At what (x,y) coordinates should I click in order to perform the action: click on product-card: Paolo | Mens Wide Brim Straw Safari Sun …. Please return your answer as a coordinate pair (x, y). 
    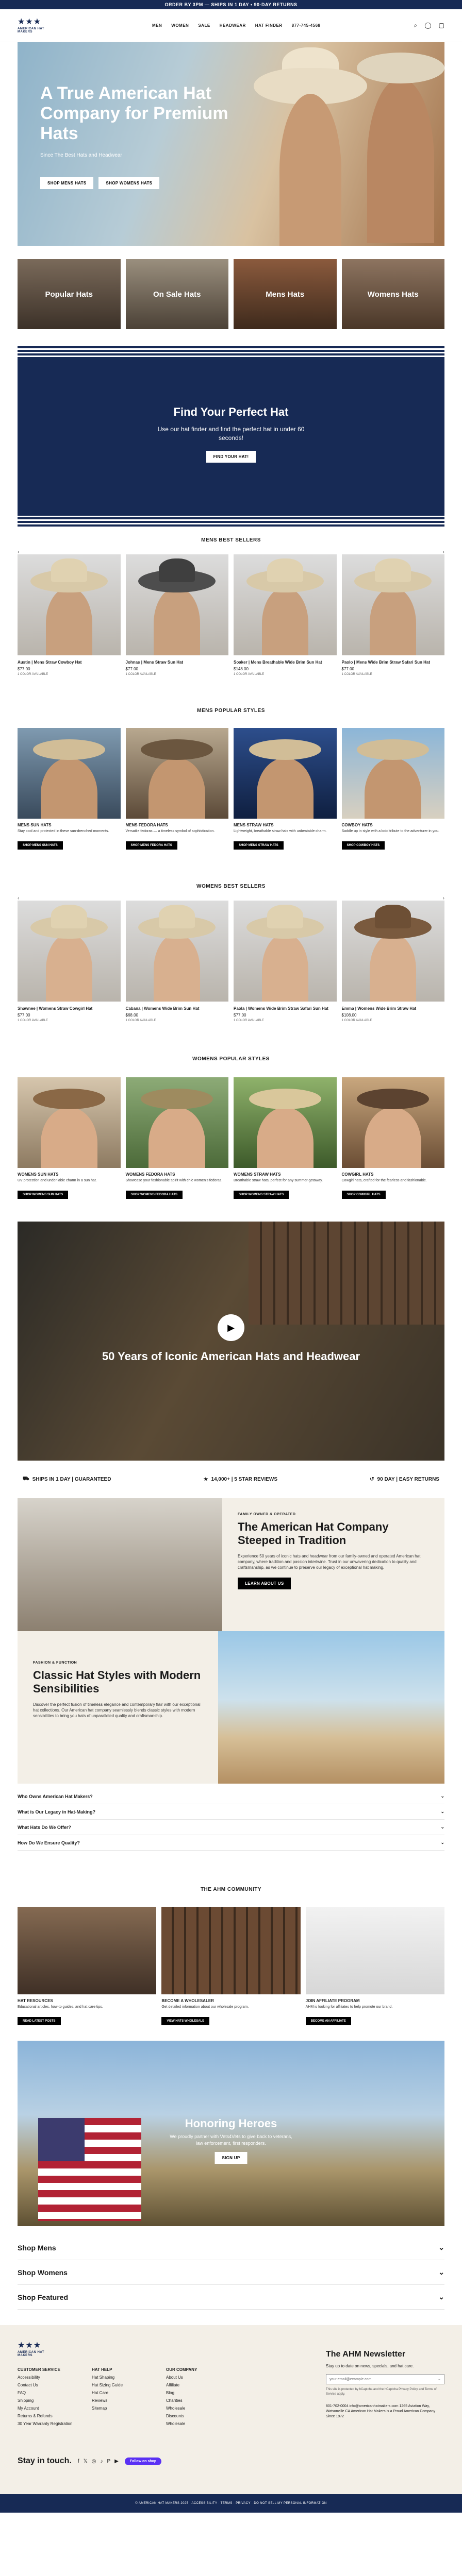
    Looking at the image, I should click on (393, 615).